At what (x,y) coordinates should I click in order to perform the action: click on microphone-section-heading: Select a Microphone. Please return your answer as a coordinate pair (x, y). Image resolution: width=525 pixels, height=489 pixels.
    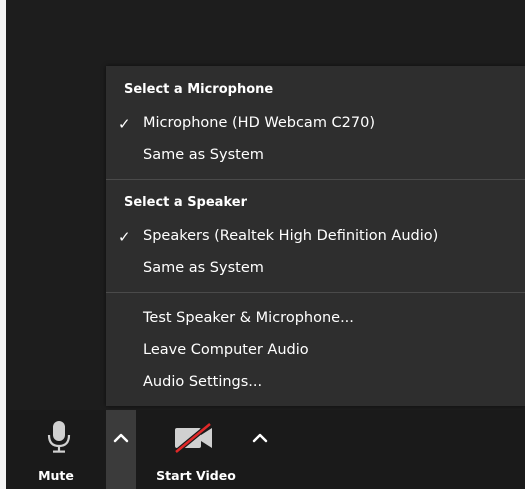
    Looking at the image, I should click on (199, 89).